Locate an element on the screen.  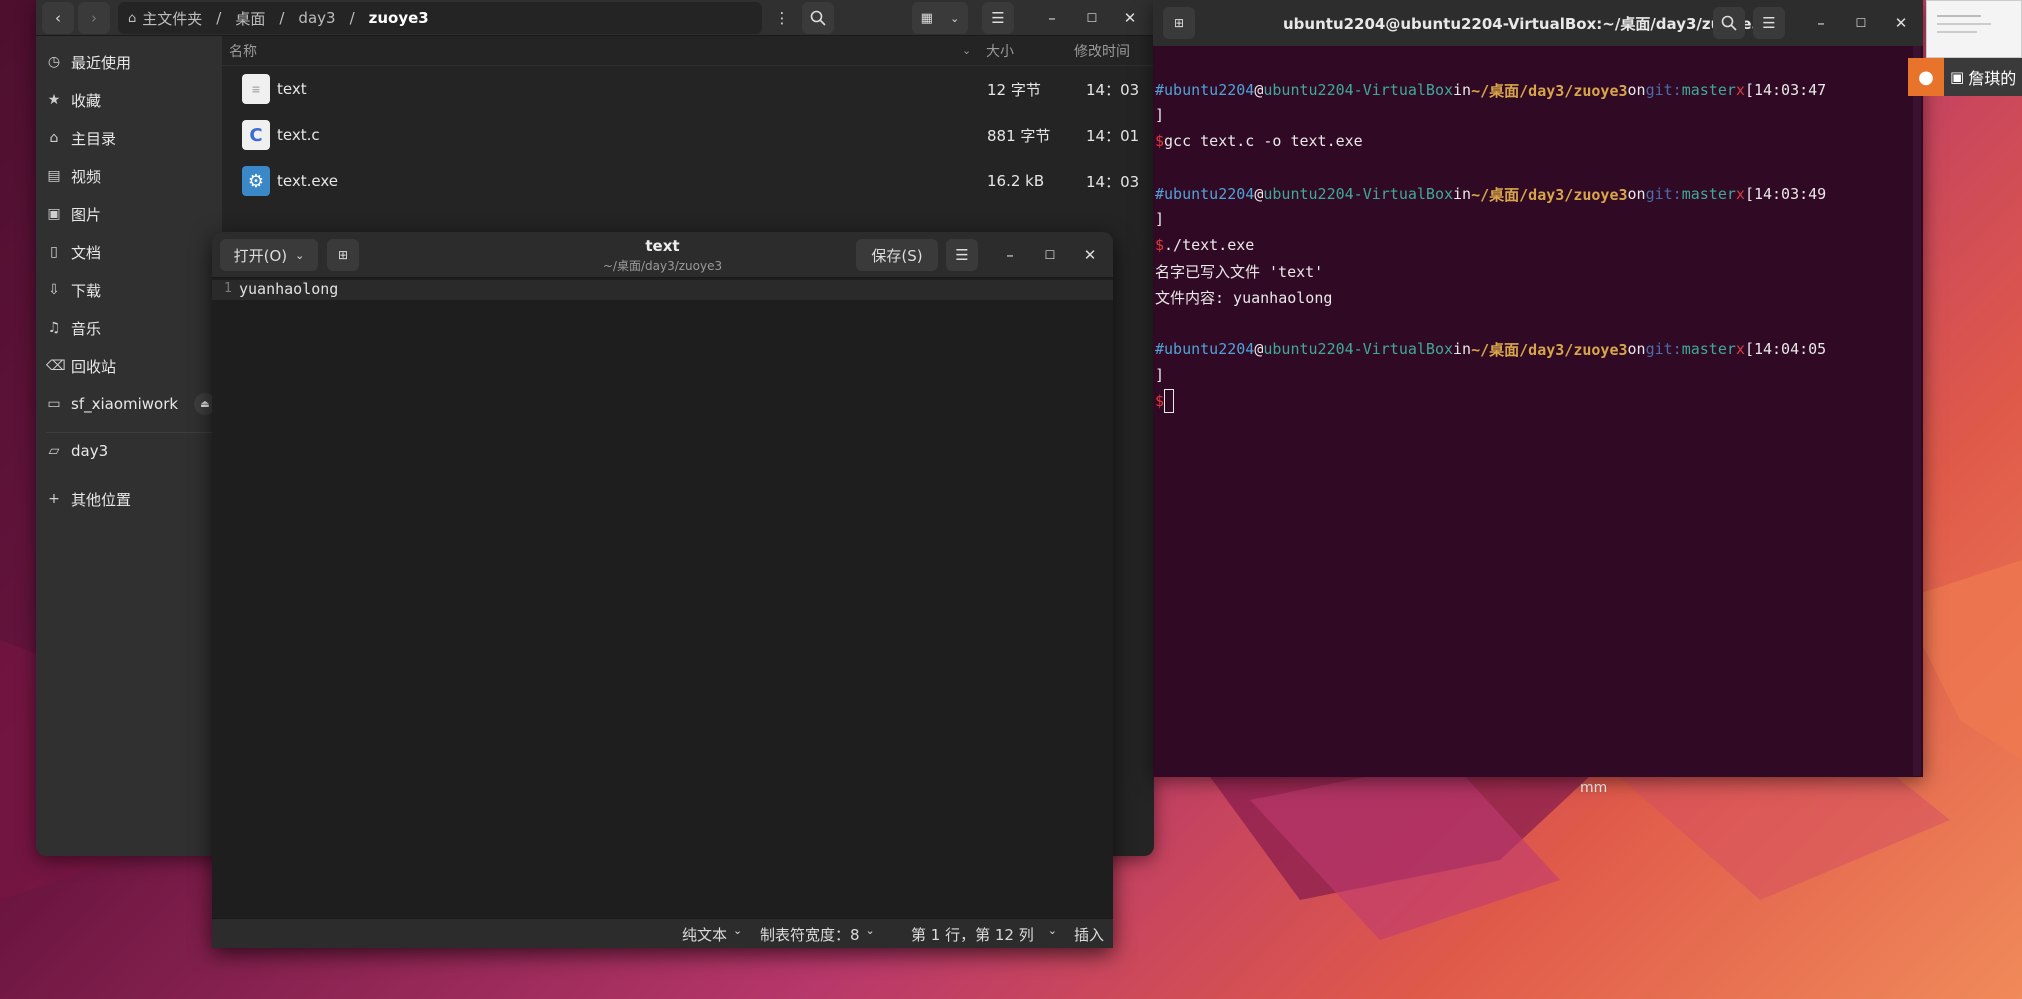
download-icon: ⇩ is located at coordinates (54, 290).